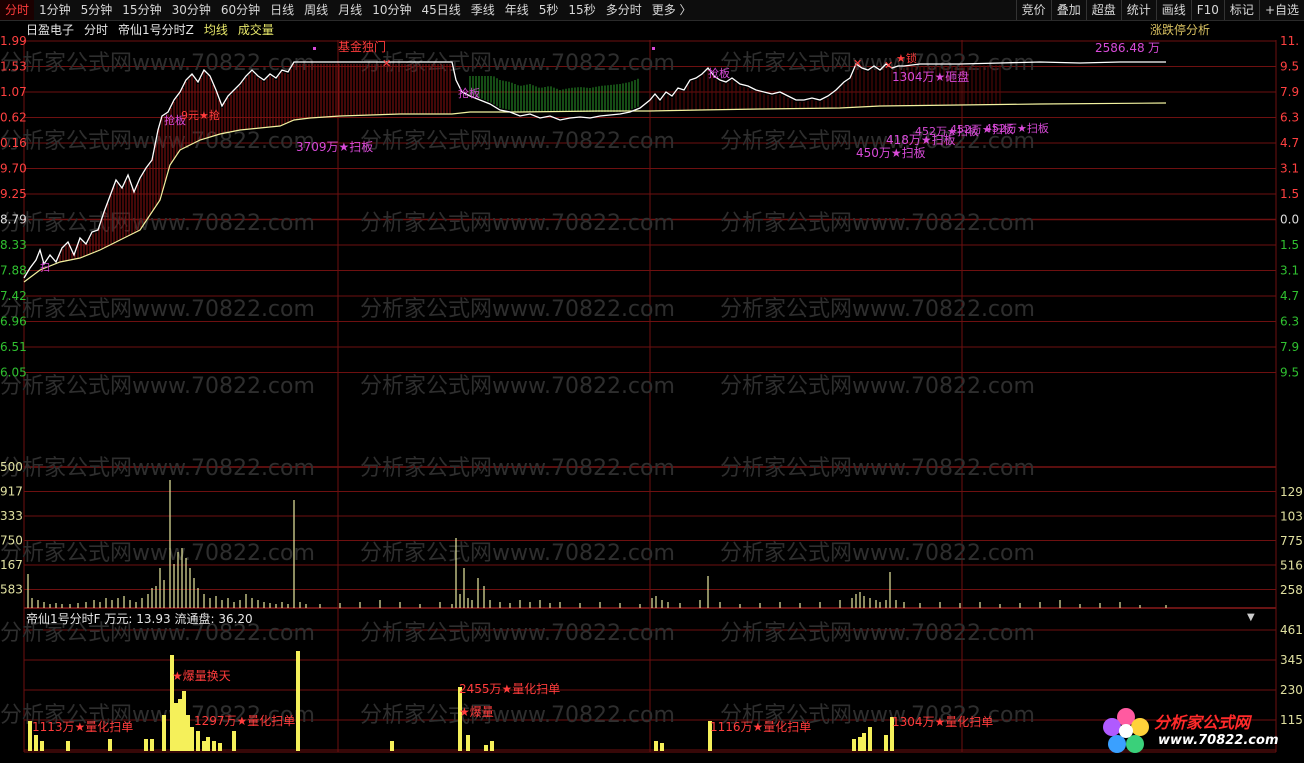  I want to click on toolbar-button-6: 标记, so click(1241, 10).